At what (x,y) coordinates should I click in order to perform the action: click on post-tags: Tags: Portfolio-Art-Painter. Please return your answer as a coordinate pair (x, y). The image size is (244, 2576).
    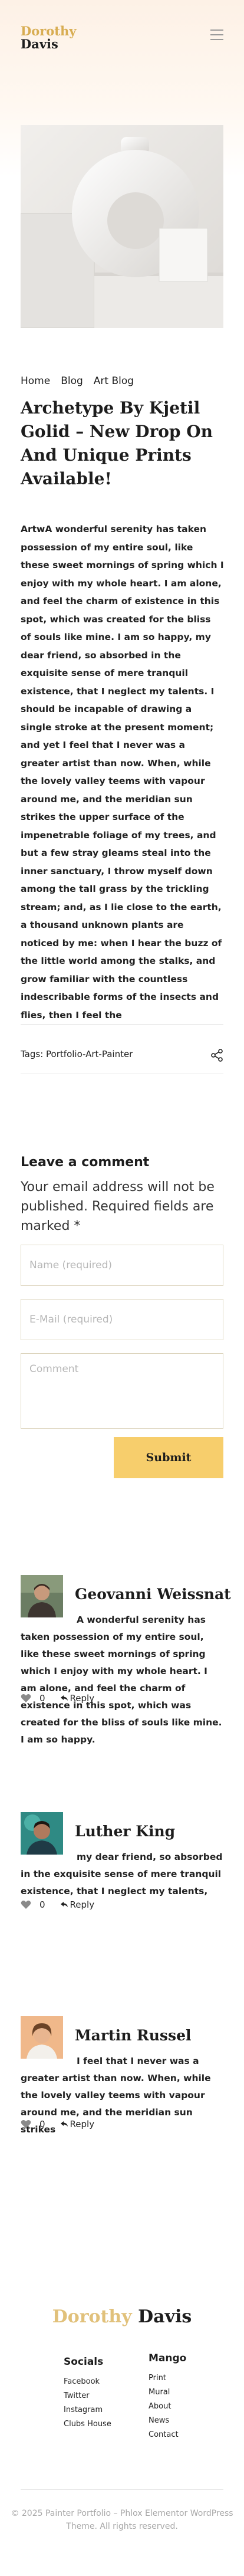
    Looking at the image, I should click on (77, 1054).